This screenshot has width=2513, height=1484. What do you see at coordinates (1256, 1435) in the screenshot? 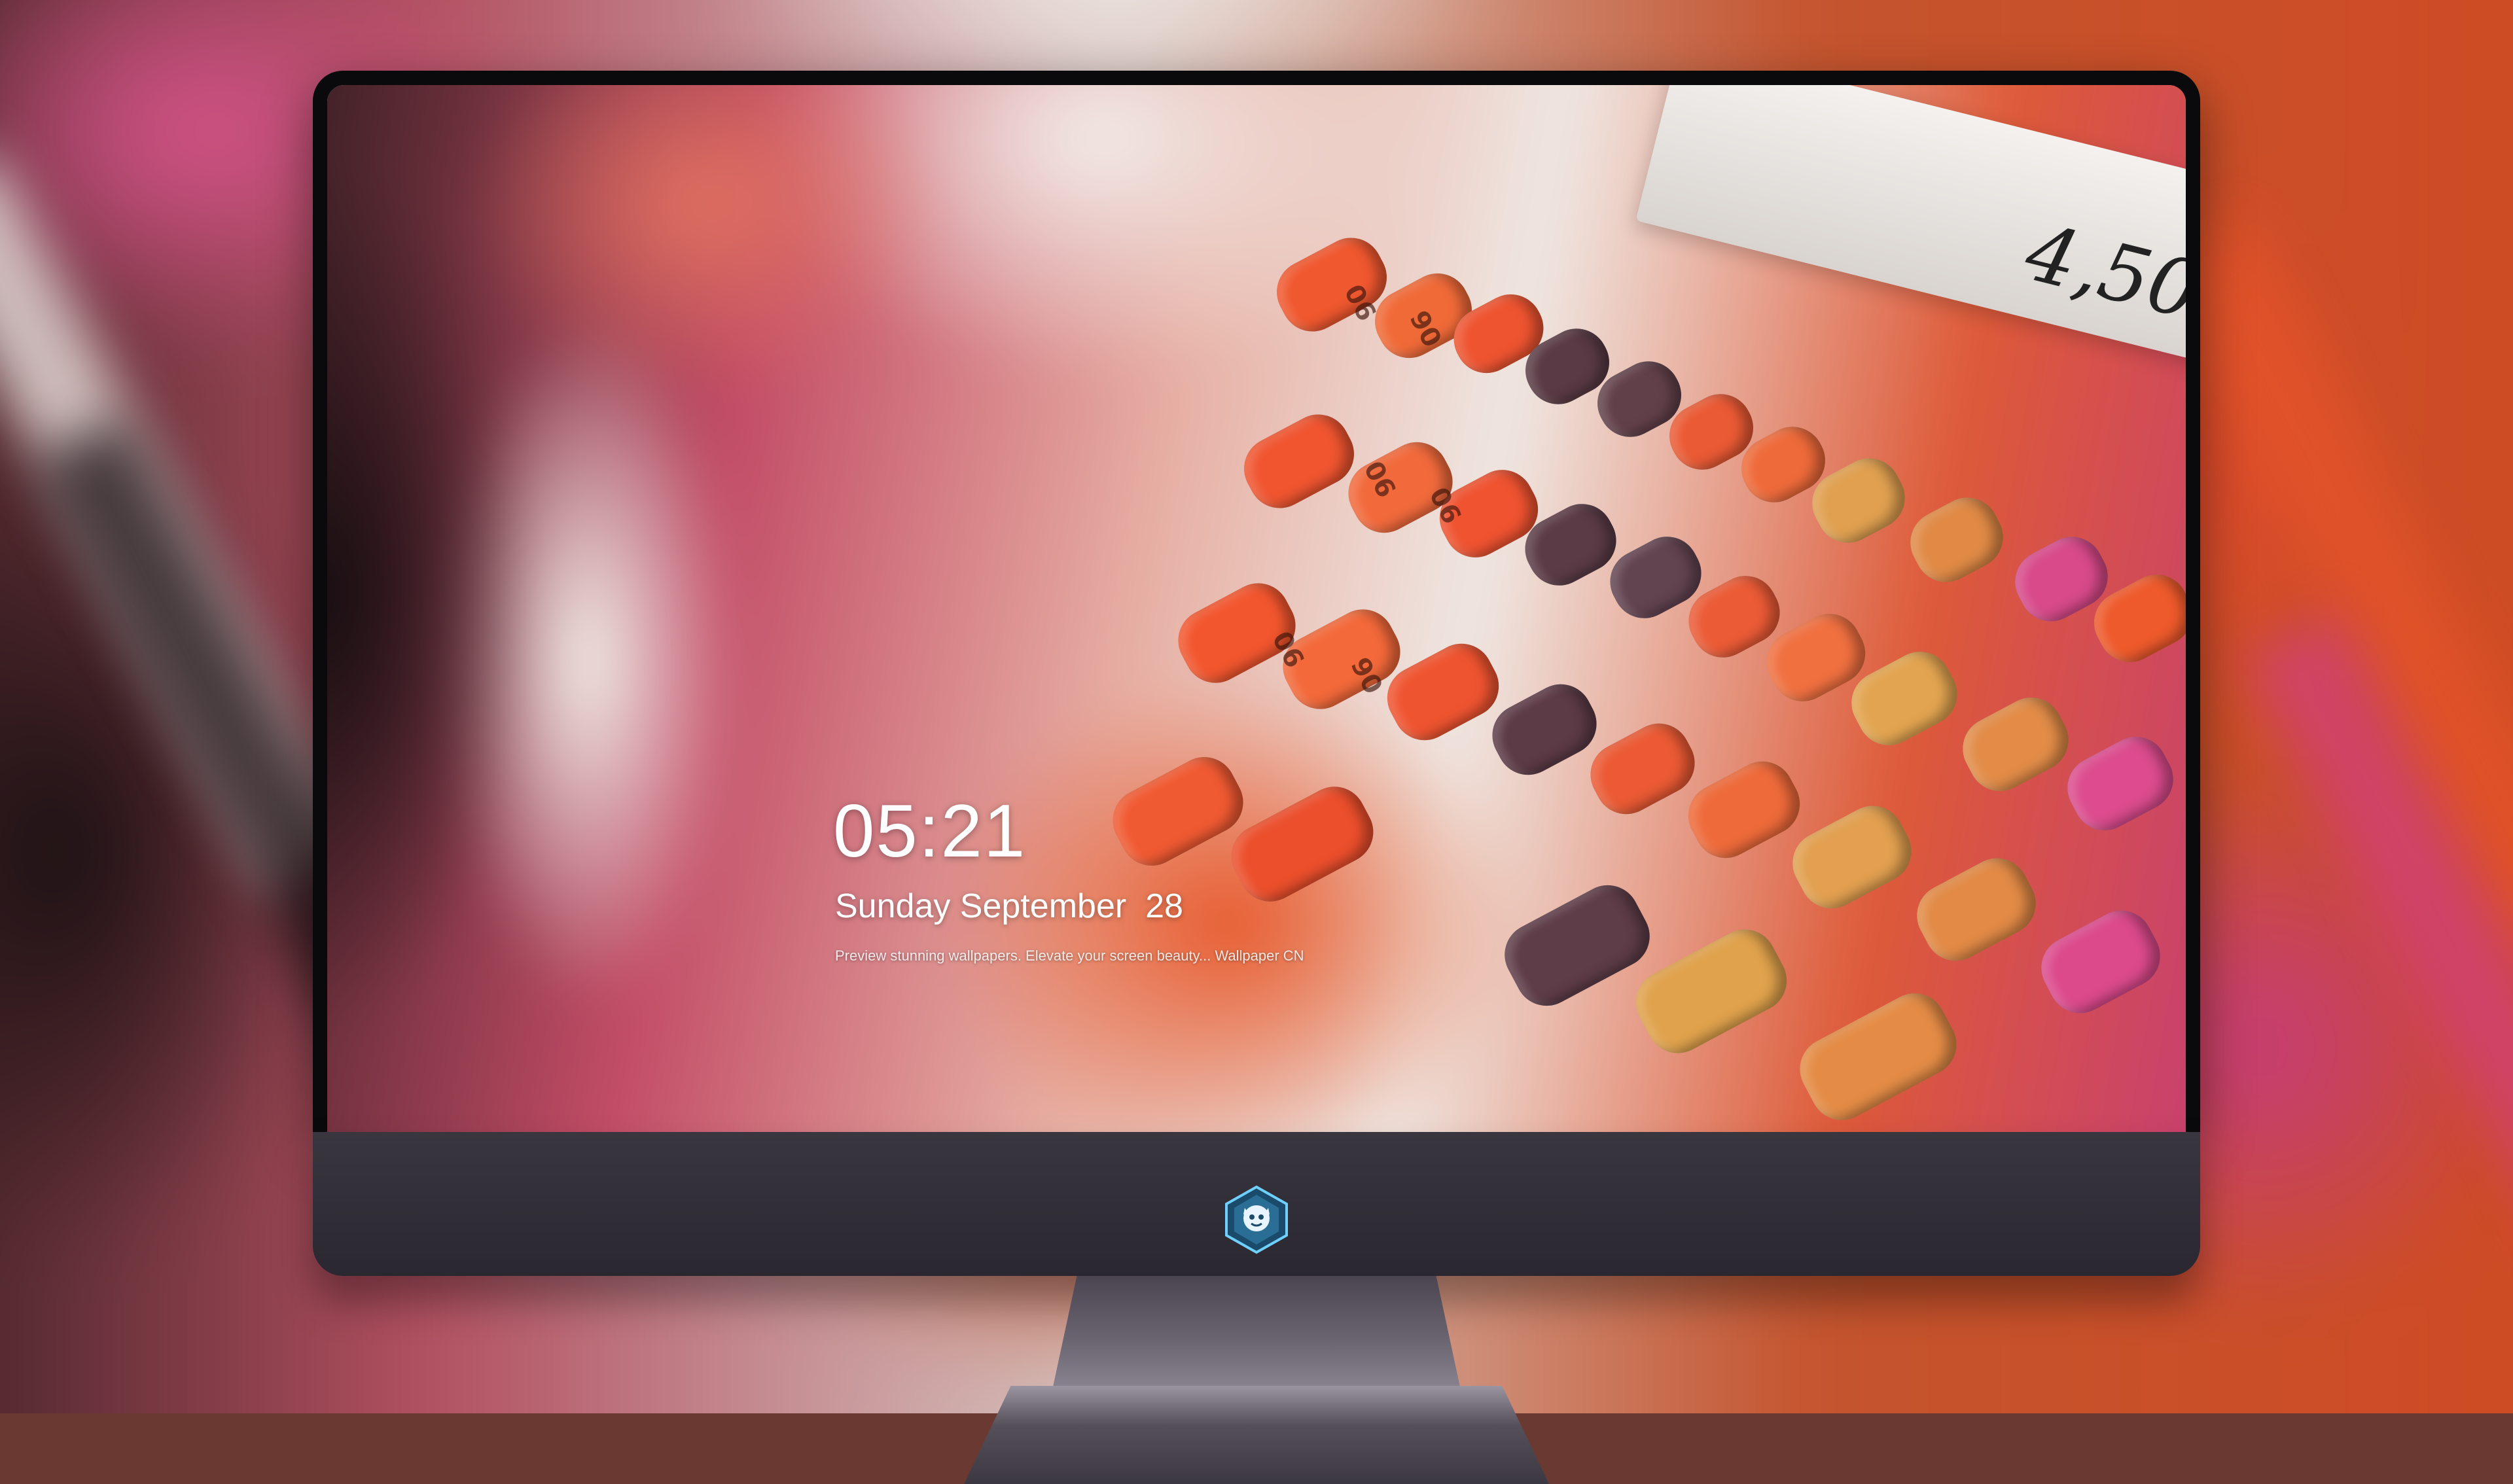
I see `monitor-stand-base` at bounding box center [1256, 1435].